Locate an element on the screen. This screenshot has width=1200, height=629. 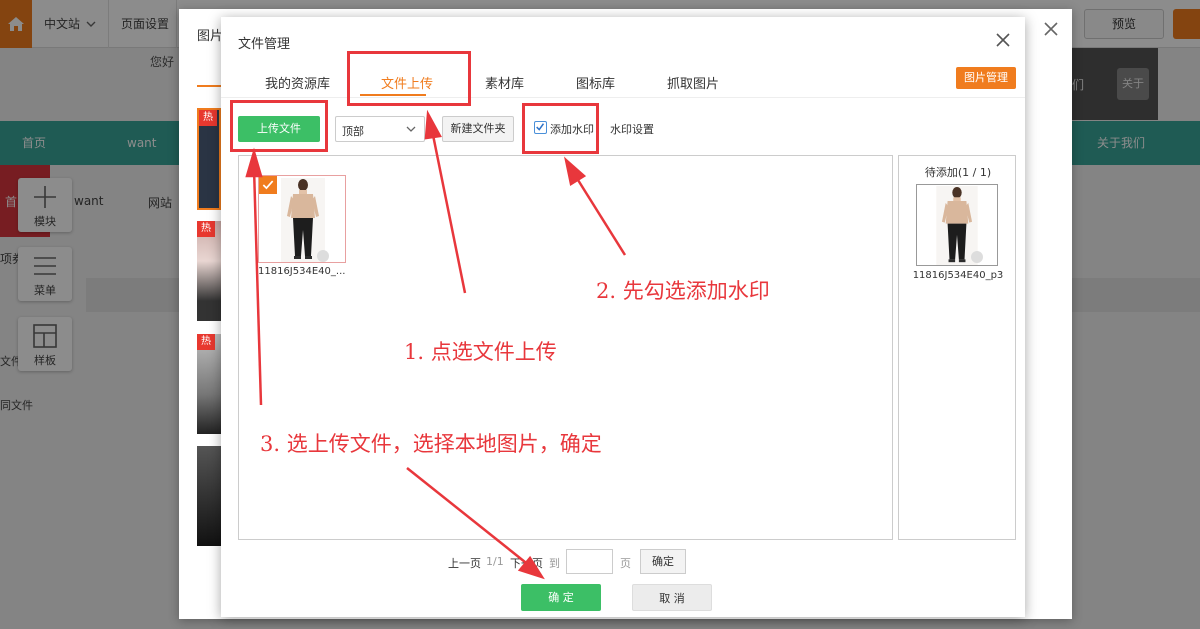
folder-select: 顶部 is located at coordinates (380, 129).